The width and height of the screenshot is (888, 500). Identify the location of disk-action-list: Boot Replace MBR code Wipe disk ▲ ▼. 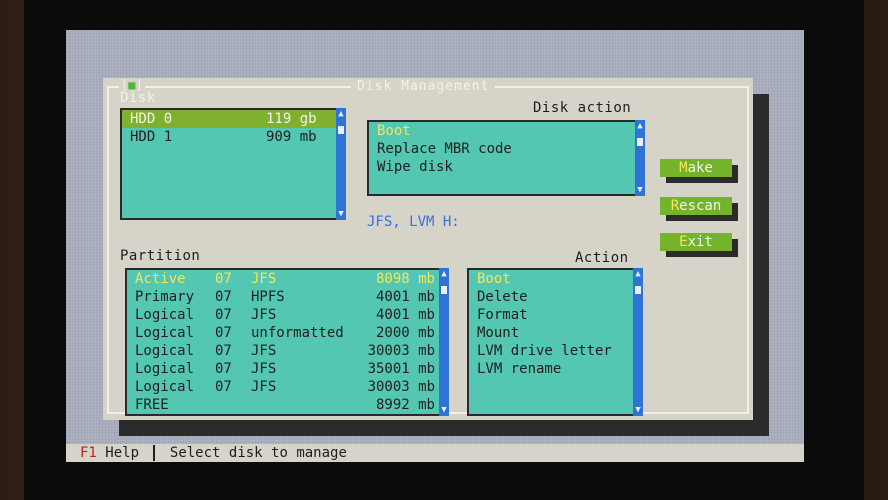
(506, 158).